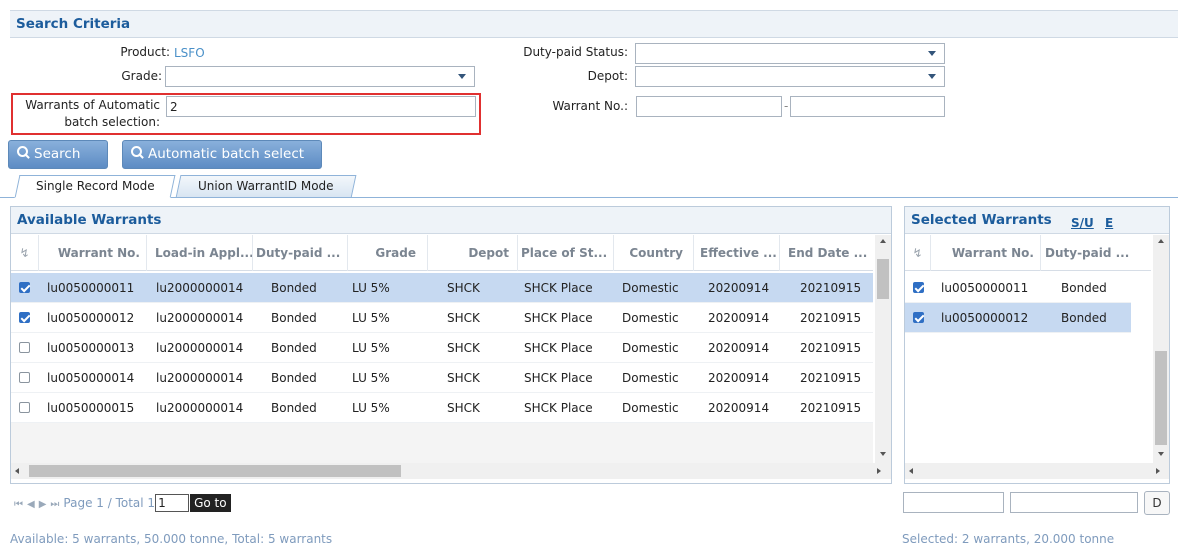  What do you see at coordinates (246, 114) in the screenshot?
I see `highlight-box` at bounding box center [246, 114].